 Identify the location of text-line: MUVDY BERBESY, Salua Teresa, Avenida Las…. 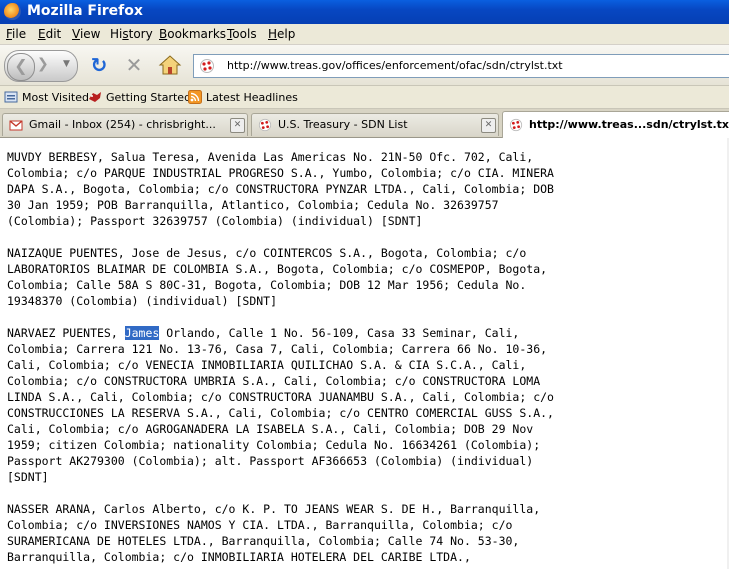
(270, 157).